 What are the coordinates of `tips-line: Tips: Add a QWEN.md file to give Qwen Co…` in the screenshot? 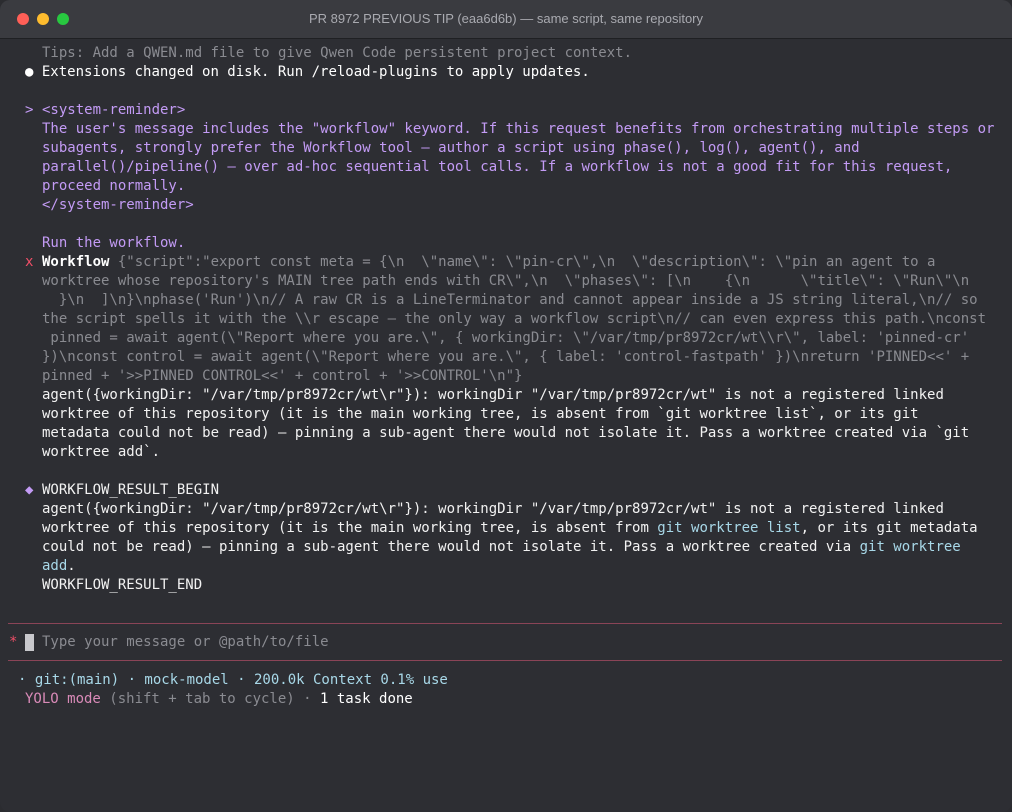 It's located at (337, 53).